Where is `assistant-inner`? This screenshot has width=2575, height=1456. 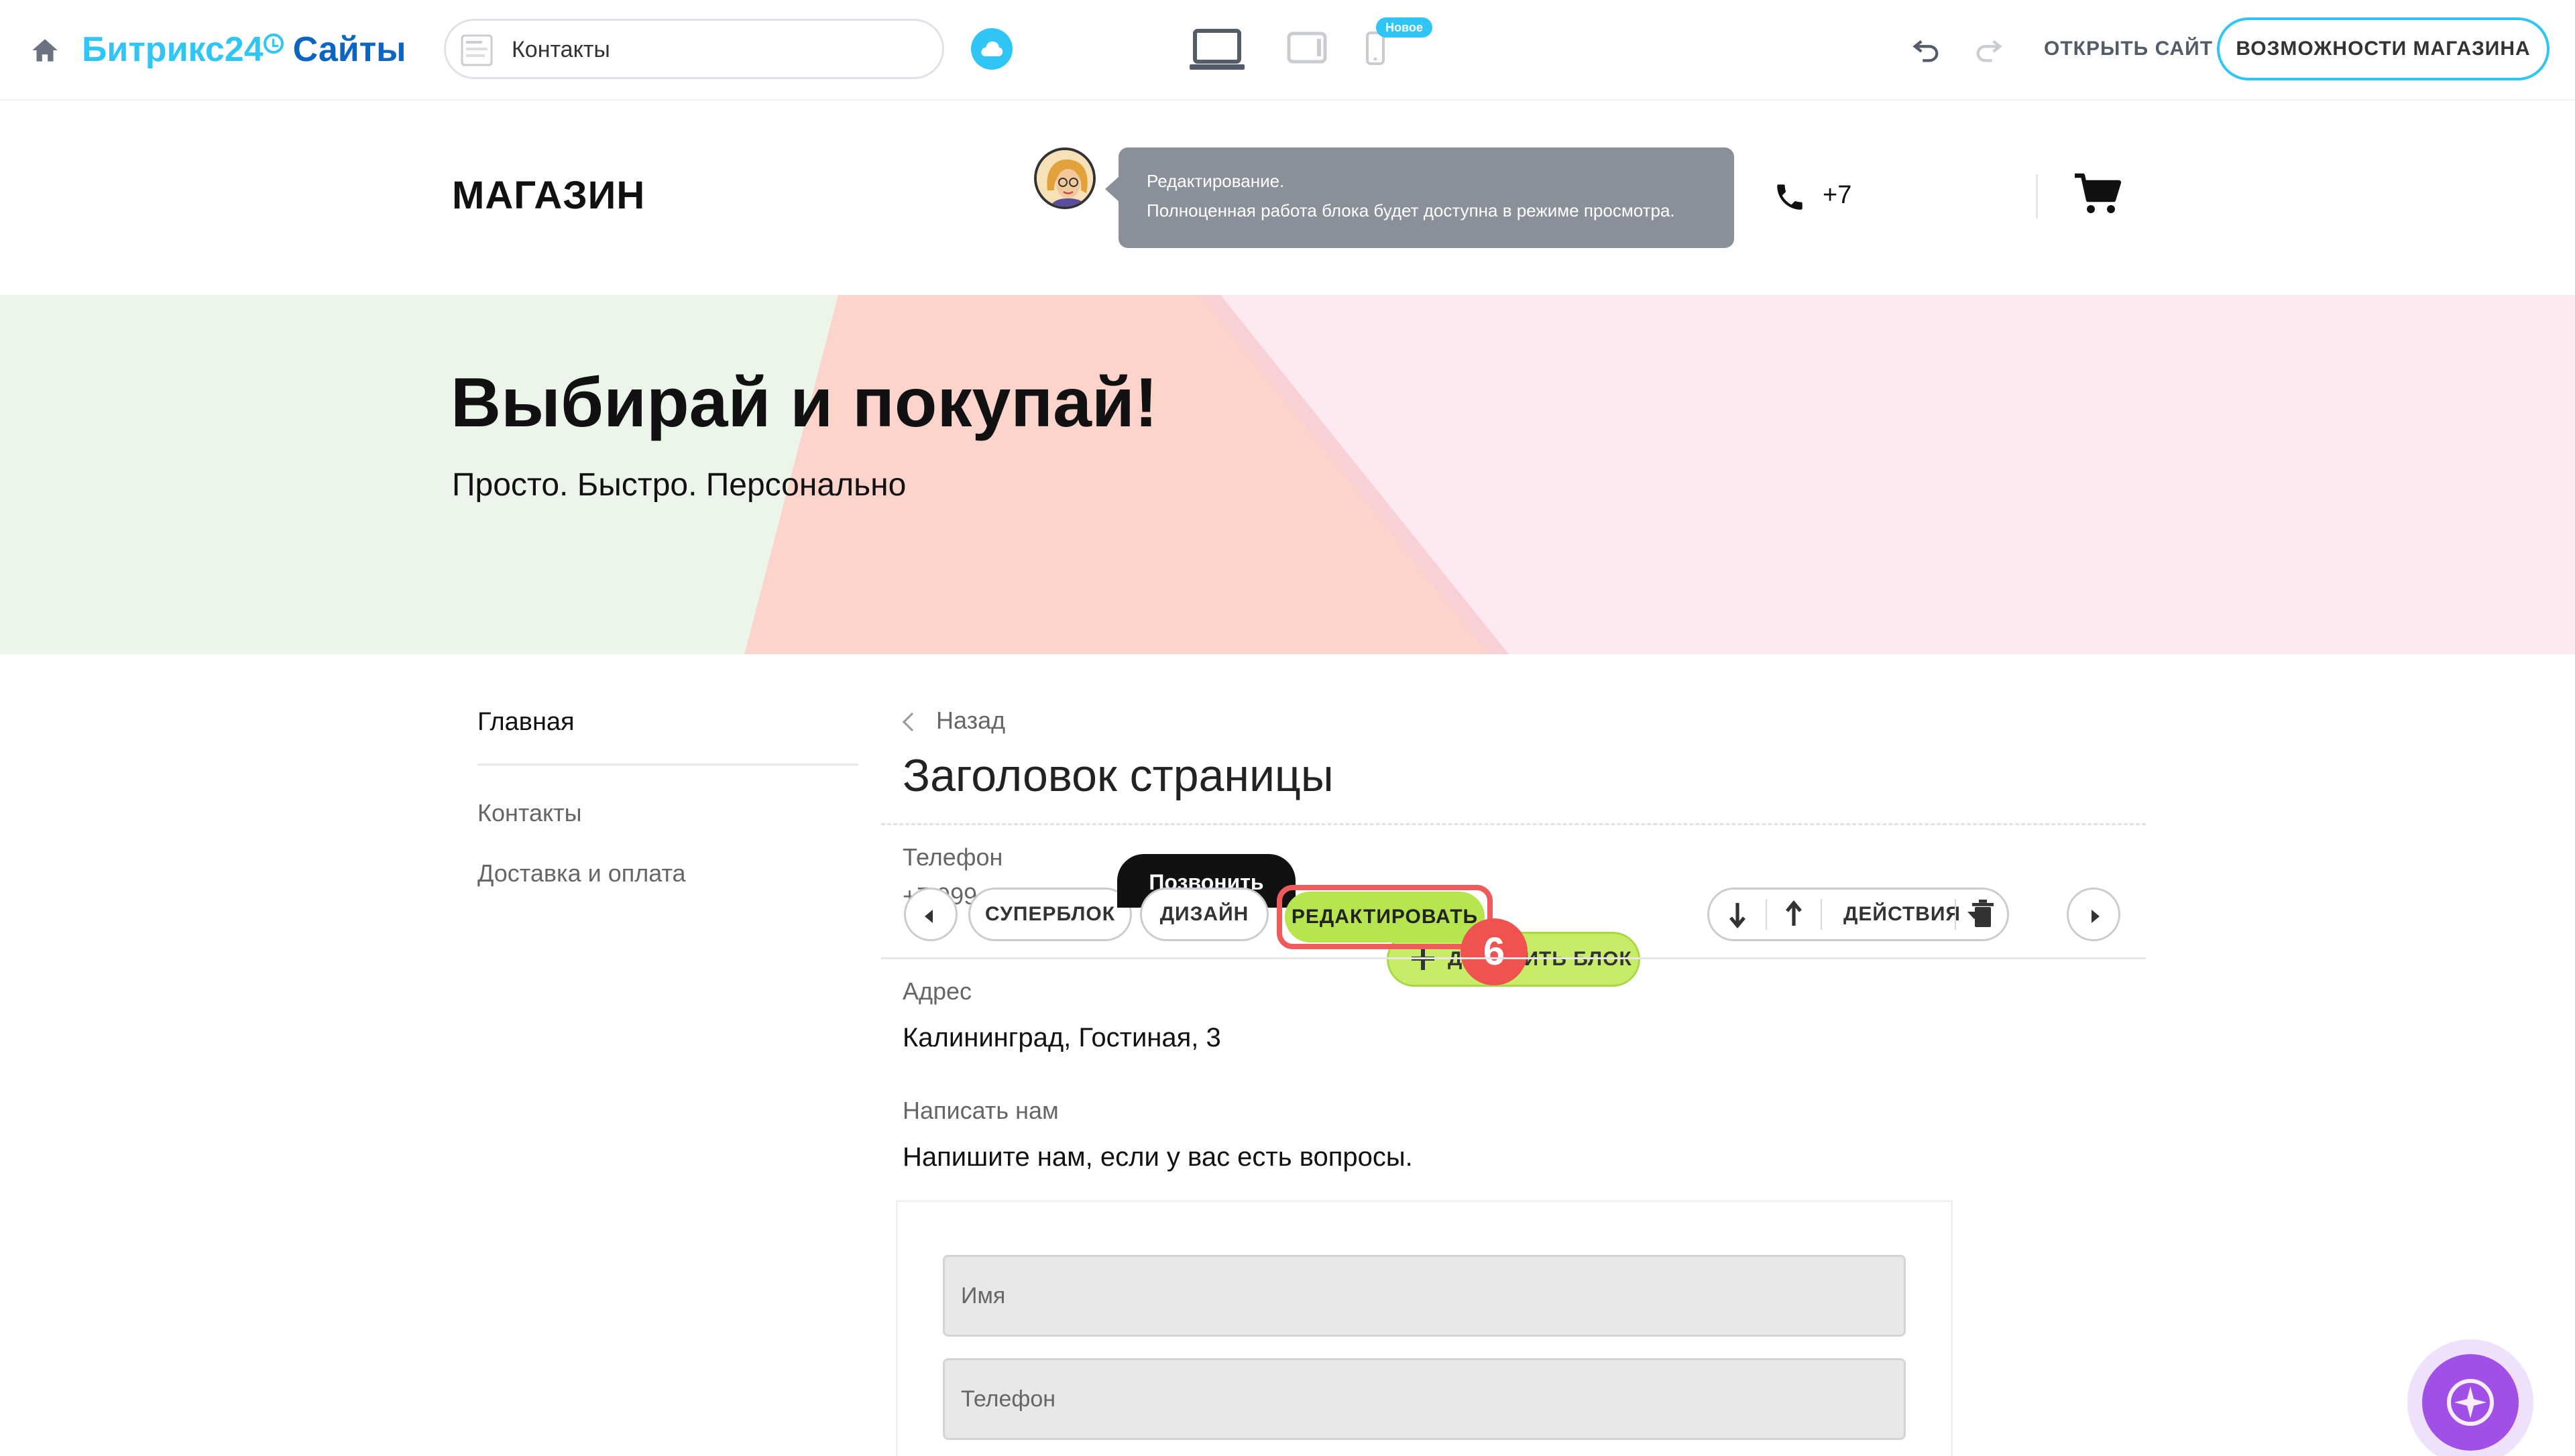
assistant-inner is located at coordinates (2470, 1402).